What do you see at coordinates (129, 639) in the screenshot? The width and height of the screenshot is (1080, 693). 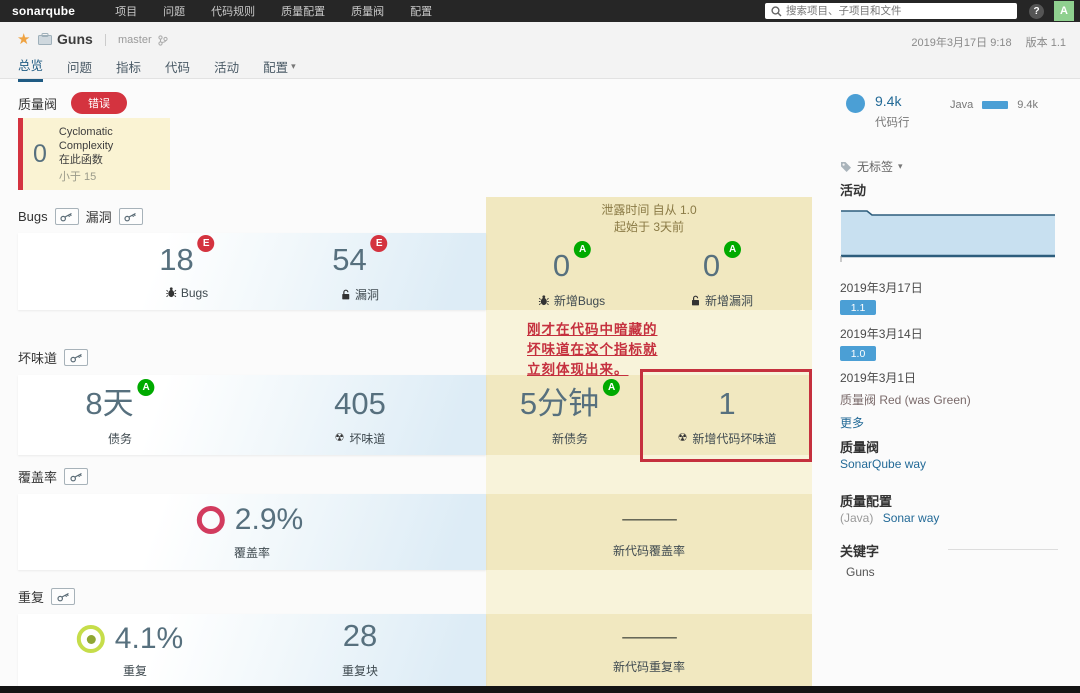 I see `duplication-measure: 4.1%` at bounding box center [129, 639].